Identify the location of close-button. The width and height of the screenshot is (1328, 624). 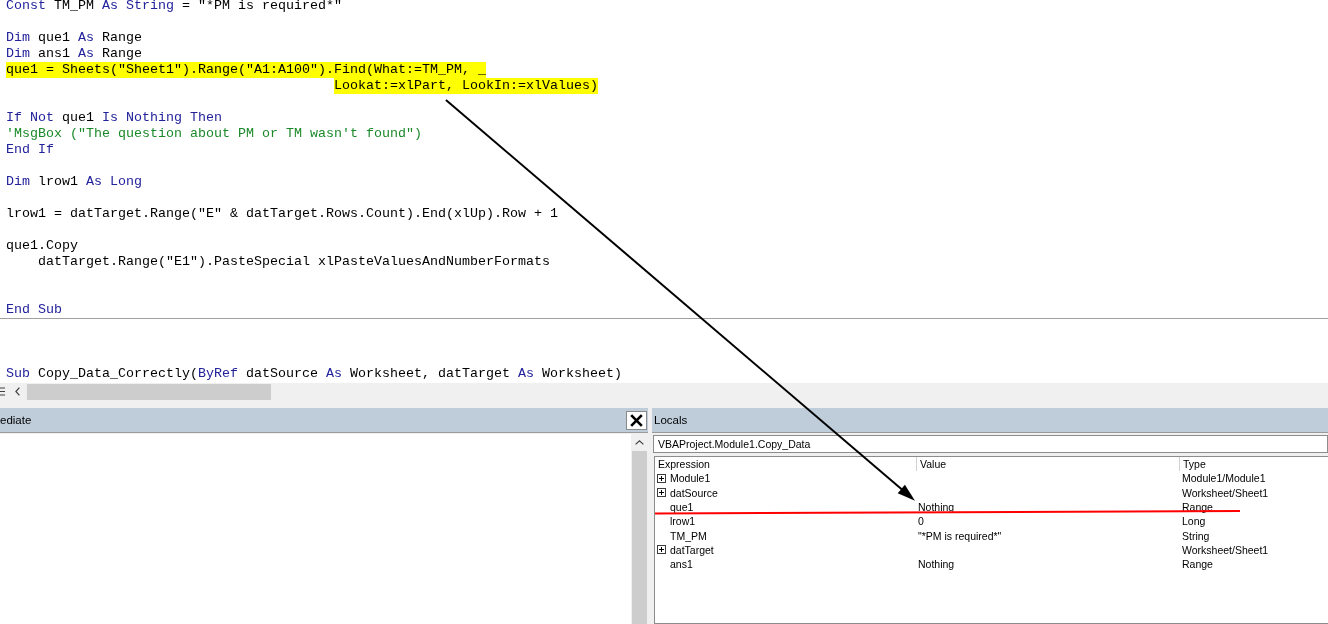
(636, 420).